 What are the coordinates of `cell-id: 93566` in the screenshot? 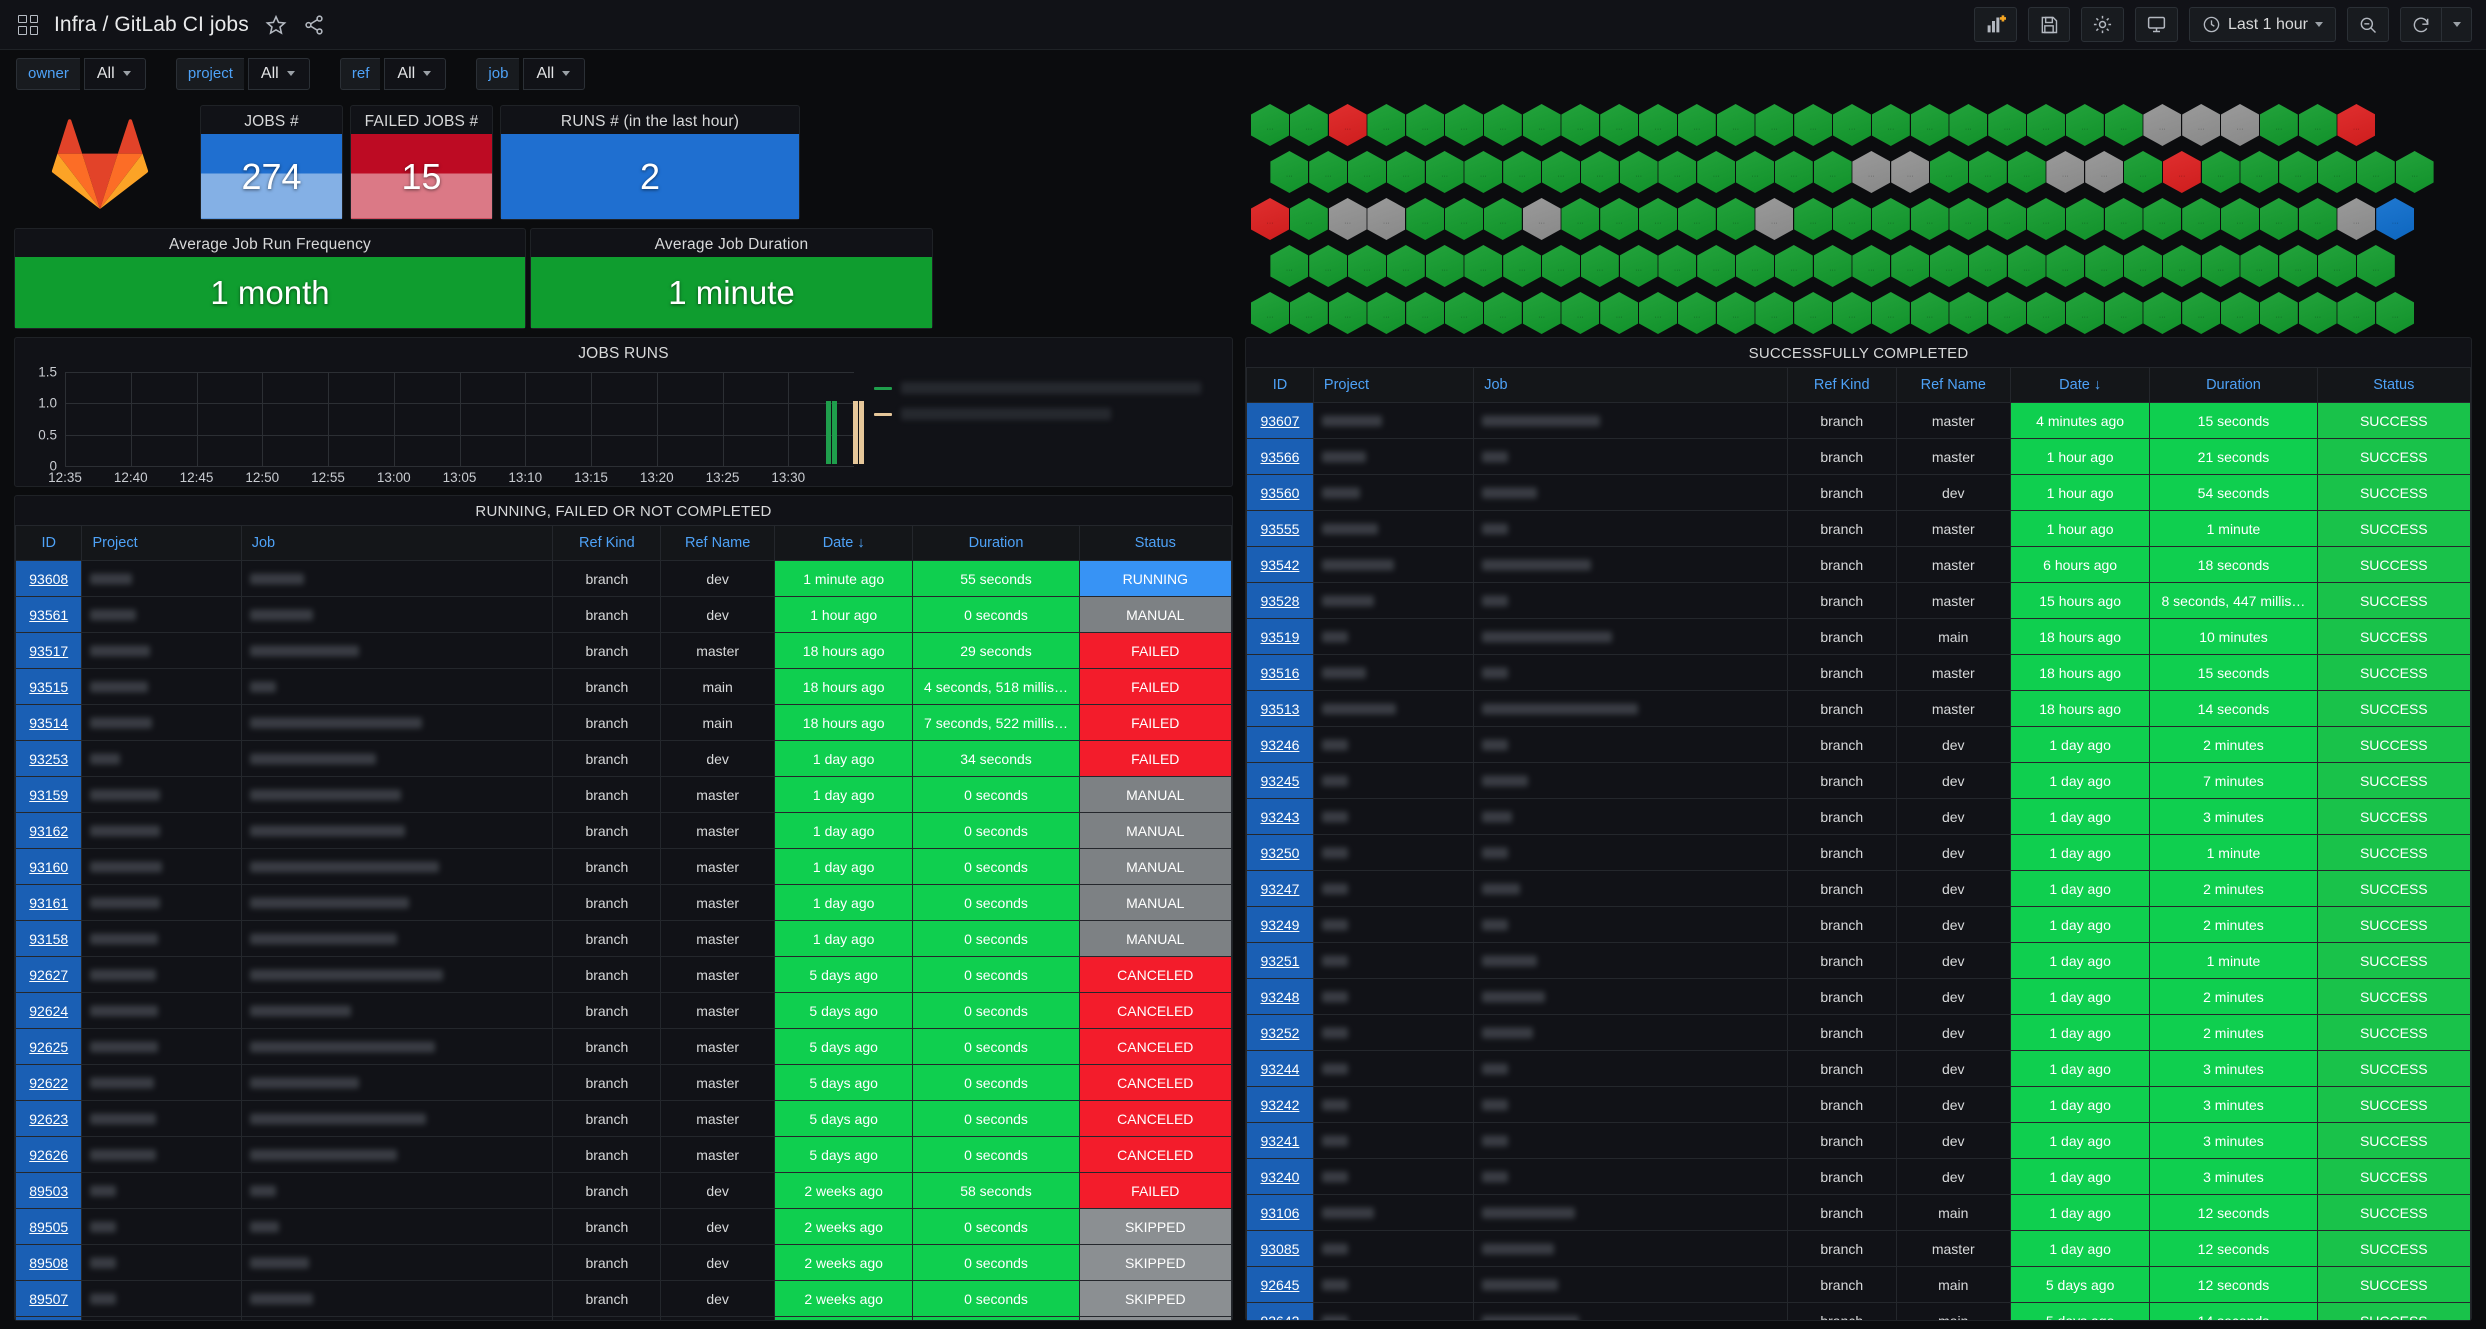 It's located at (1280, 456).